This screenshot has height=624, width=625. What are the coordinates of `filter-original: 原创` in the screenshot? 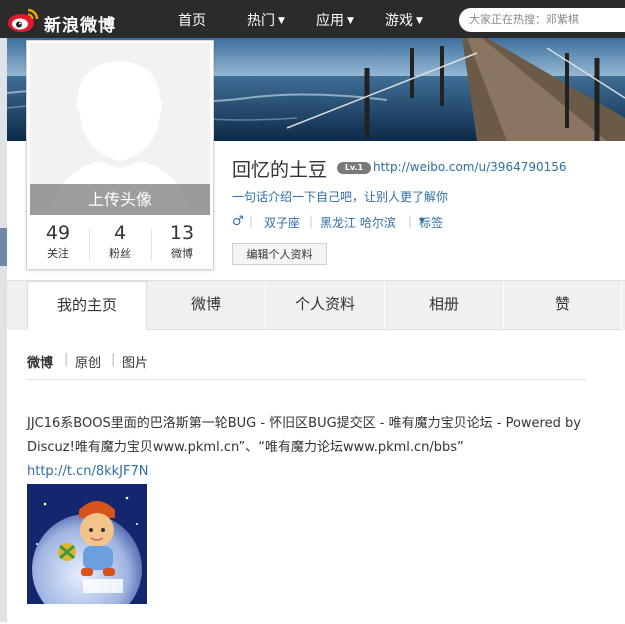 It's located at (88, 361).